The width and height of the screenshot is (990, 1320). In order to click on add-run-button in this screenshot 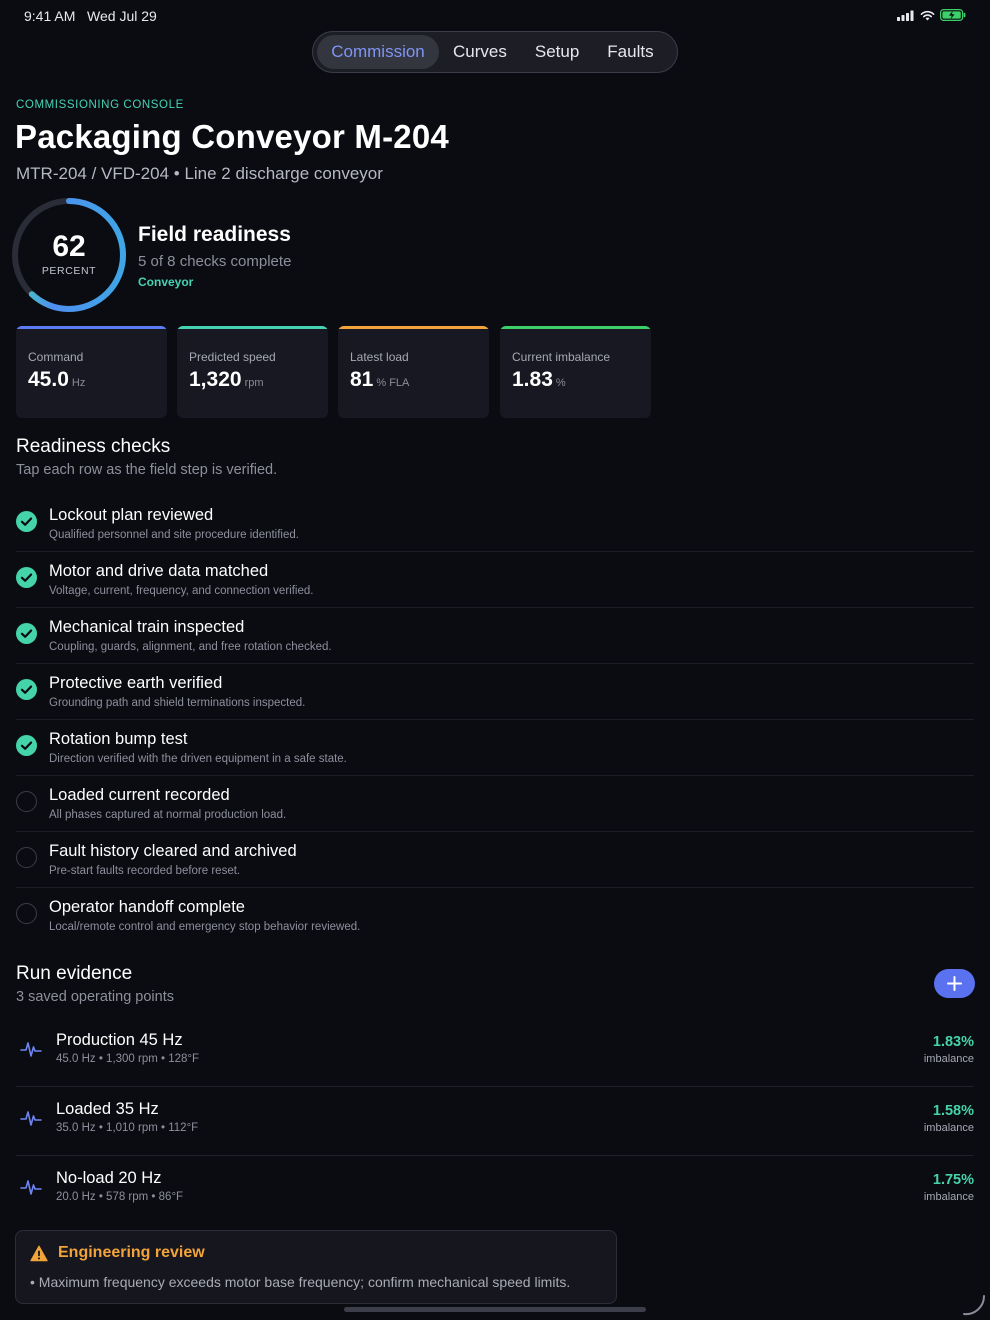, I will do `click(954, 983)`.